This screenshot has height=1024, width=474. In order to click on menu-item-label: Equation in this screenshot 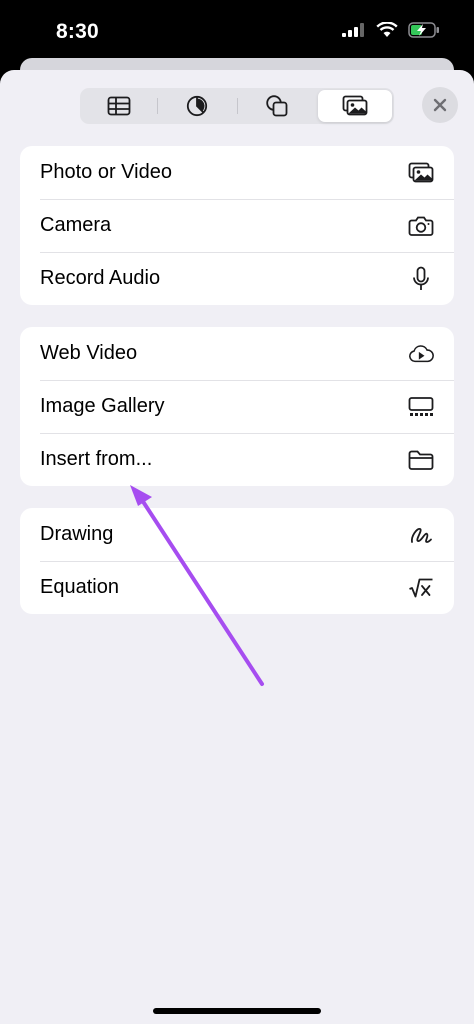, I will do `click(79, 587)`.